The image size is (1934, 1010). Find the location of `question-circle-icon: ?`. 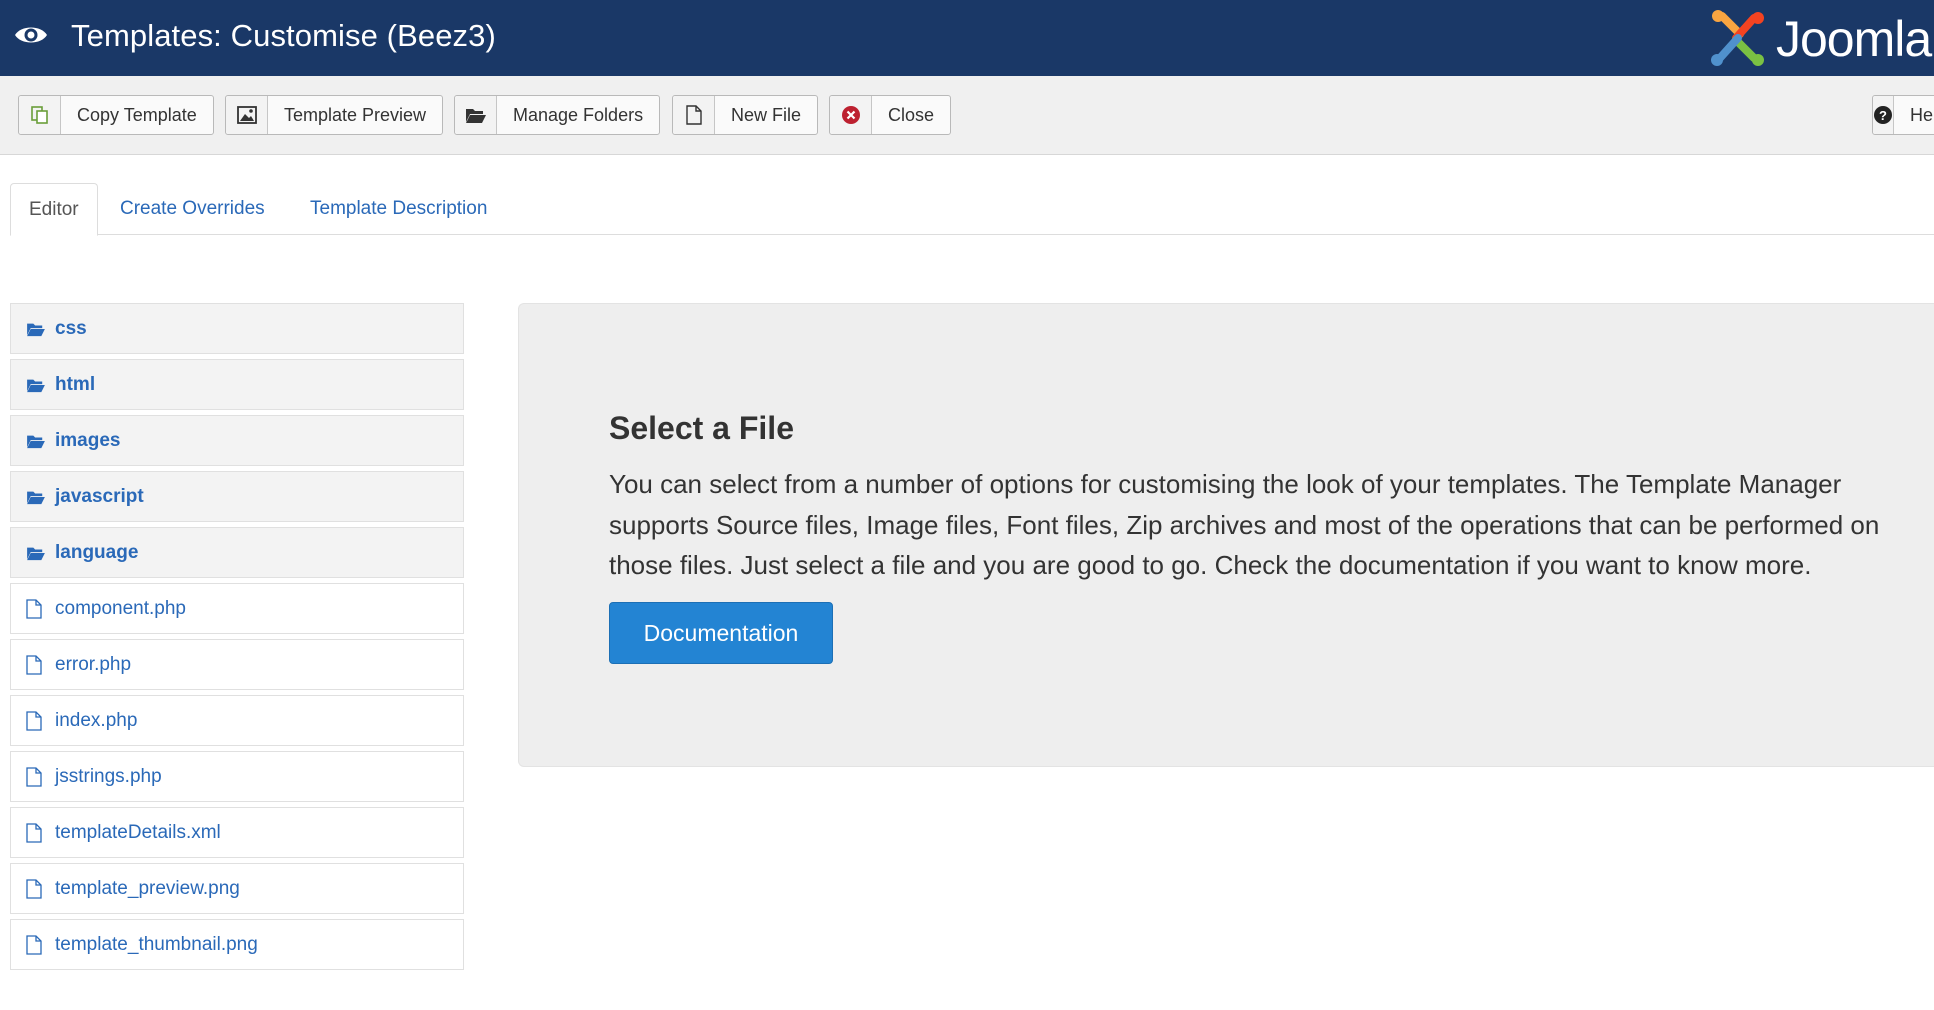

question-circle-icon: ? is located at coordinates (1883, 115).